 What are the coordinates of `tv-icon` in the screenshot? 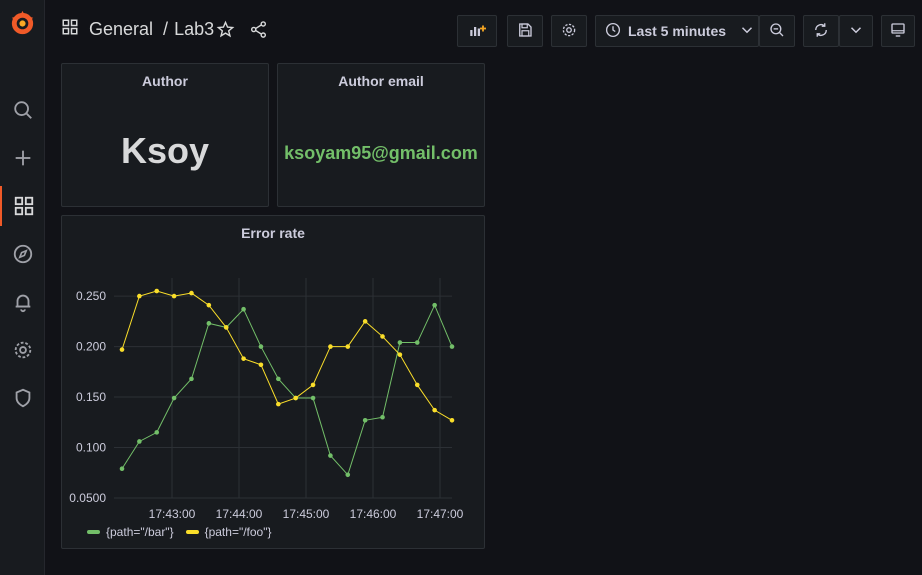 It's located at (898, 31).